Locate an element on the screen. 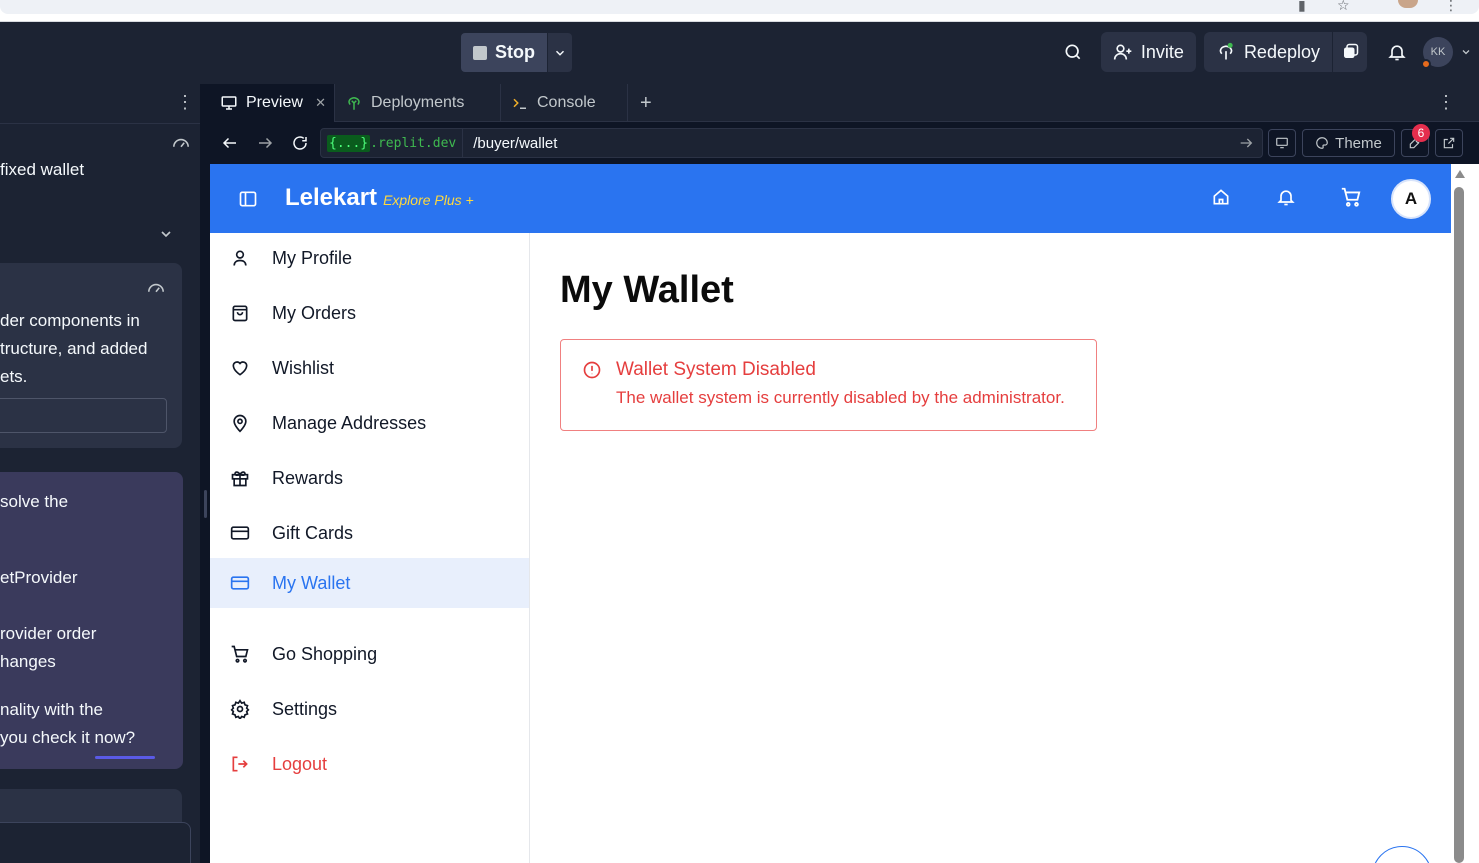 The width and height of the screenshot is (1479, 863). account-menu-button is located at coordinates (1466, 52).